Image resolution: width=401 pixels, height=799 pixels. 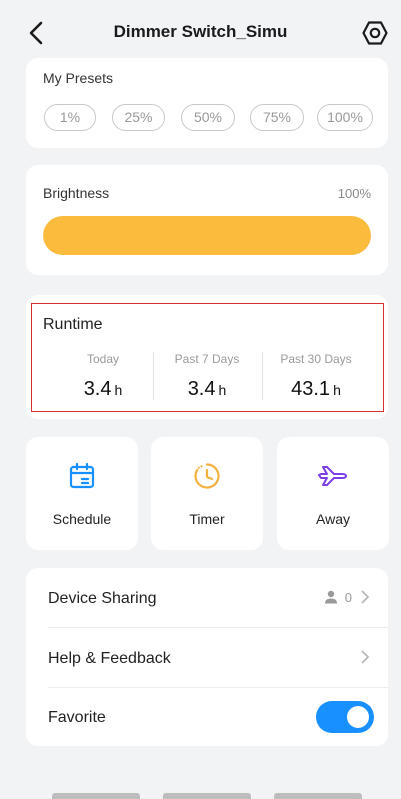 I want to click on preset-chip-25: 25%, so click(x=138, y=117).